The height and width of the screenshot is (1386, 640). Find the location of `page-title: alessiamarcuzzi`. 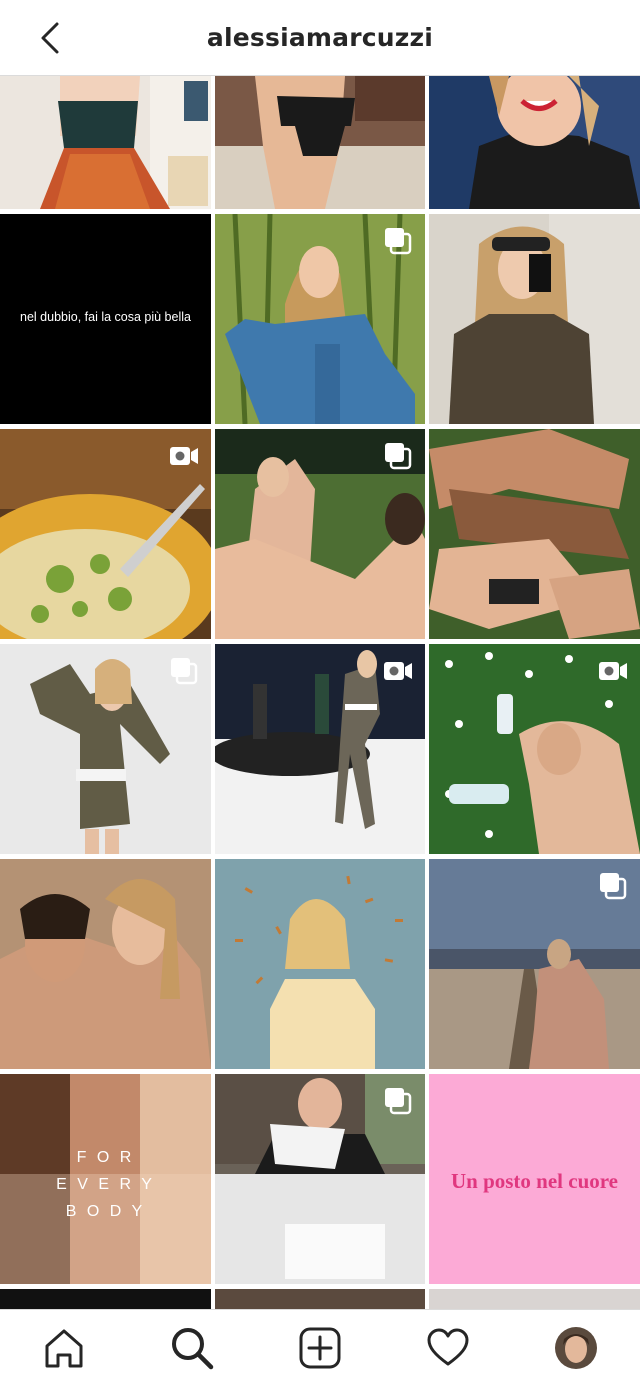

page-title: alessiamarcuzzi is located at coordinates (320, 37).